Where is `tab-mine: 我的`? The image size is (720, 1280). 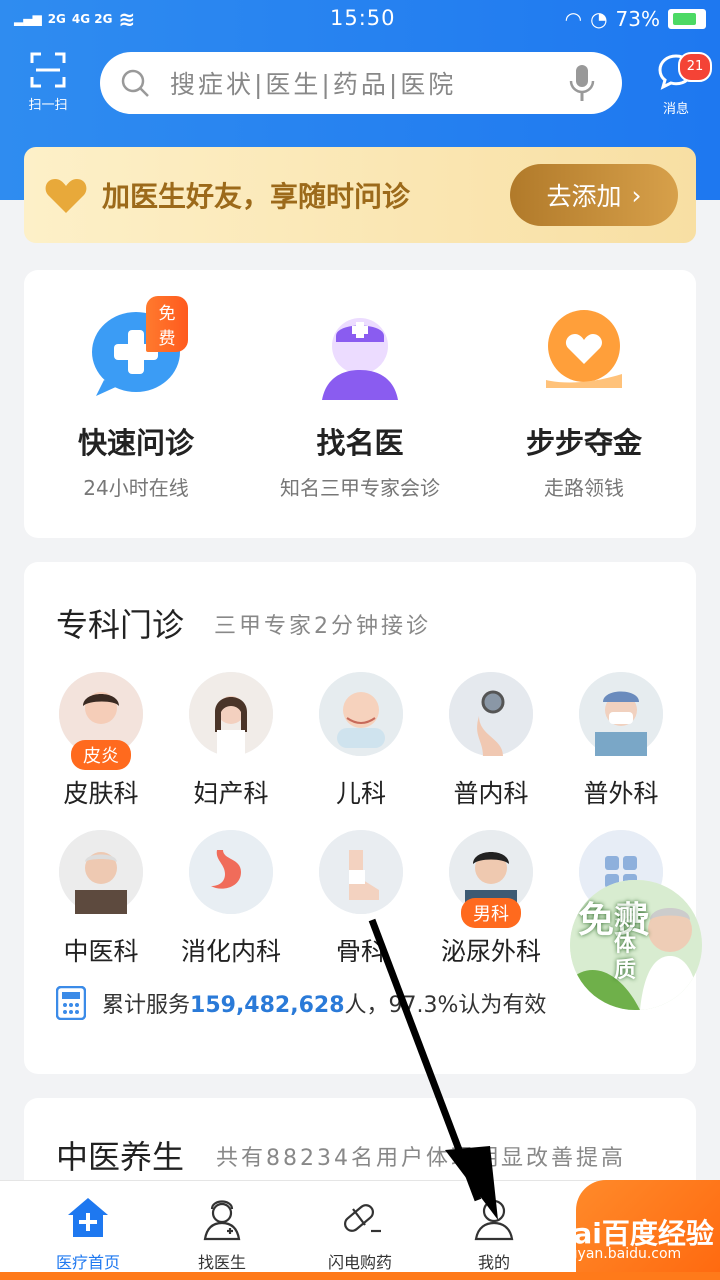 tab-mine: 我的 is located at coordinates (494, 1234).